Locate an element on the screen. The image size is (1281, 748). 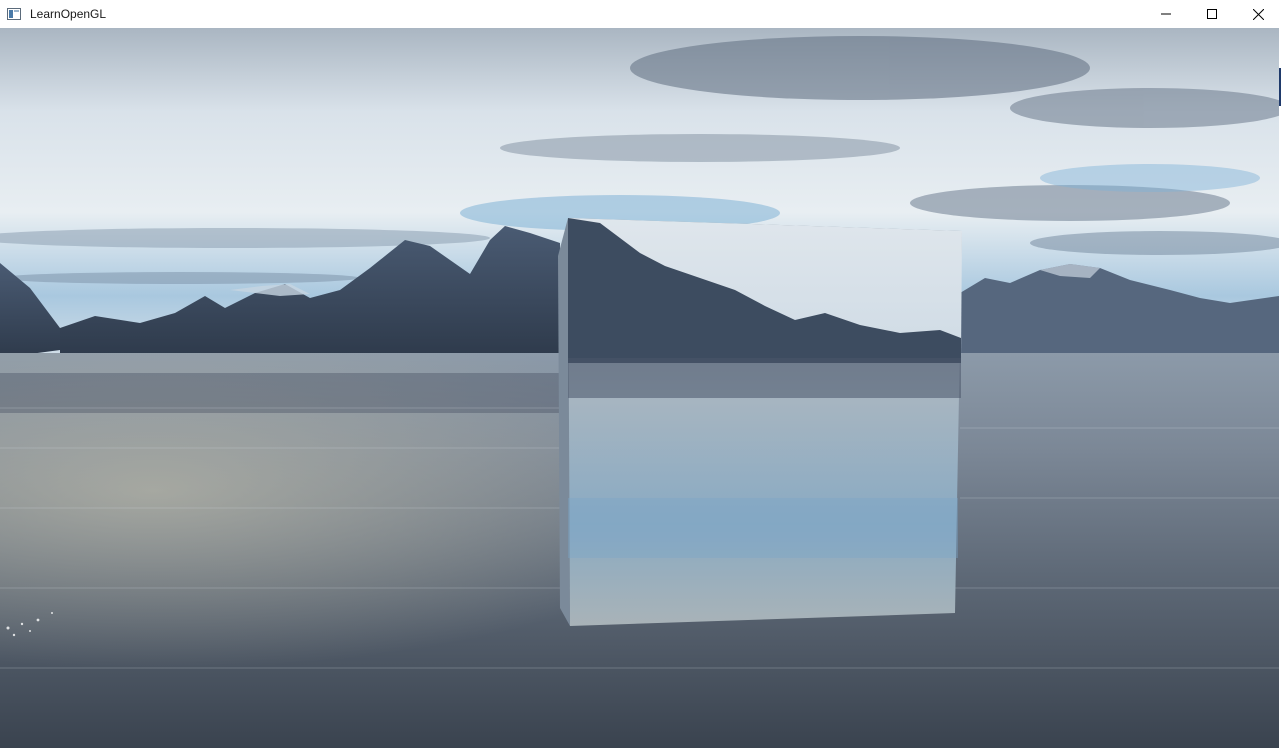
app-window-icon is located at coordinates (14, 14).